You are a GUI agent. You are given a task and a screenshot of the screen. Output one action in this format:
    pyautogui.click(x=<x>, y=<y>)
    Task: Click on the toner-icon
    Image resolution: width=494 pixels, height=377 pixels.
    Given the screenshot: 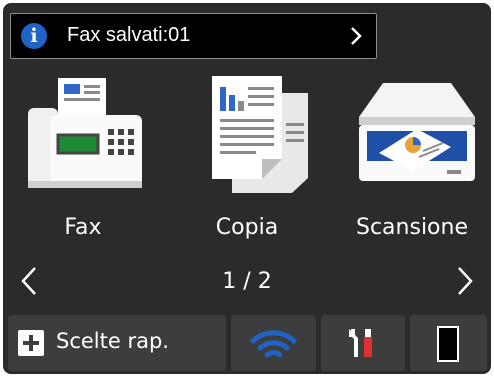 What is the action you would take?
    pyautogui.click(x=448, y=344)
    